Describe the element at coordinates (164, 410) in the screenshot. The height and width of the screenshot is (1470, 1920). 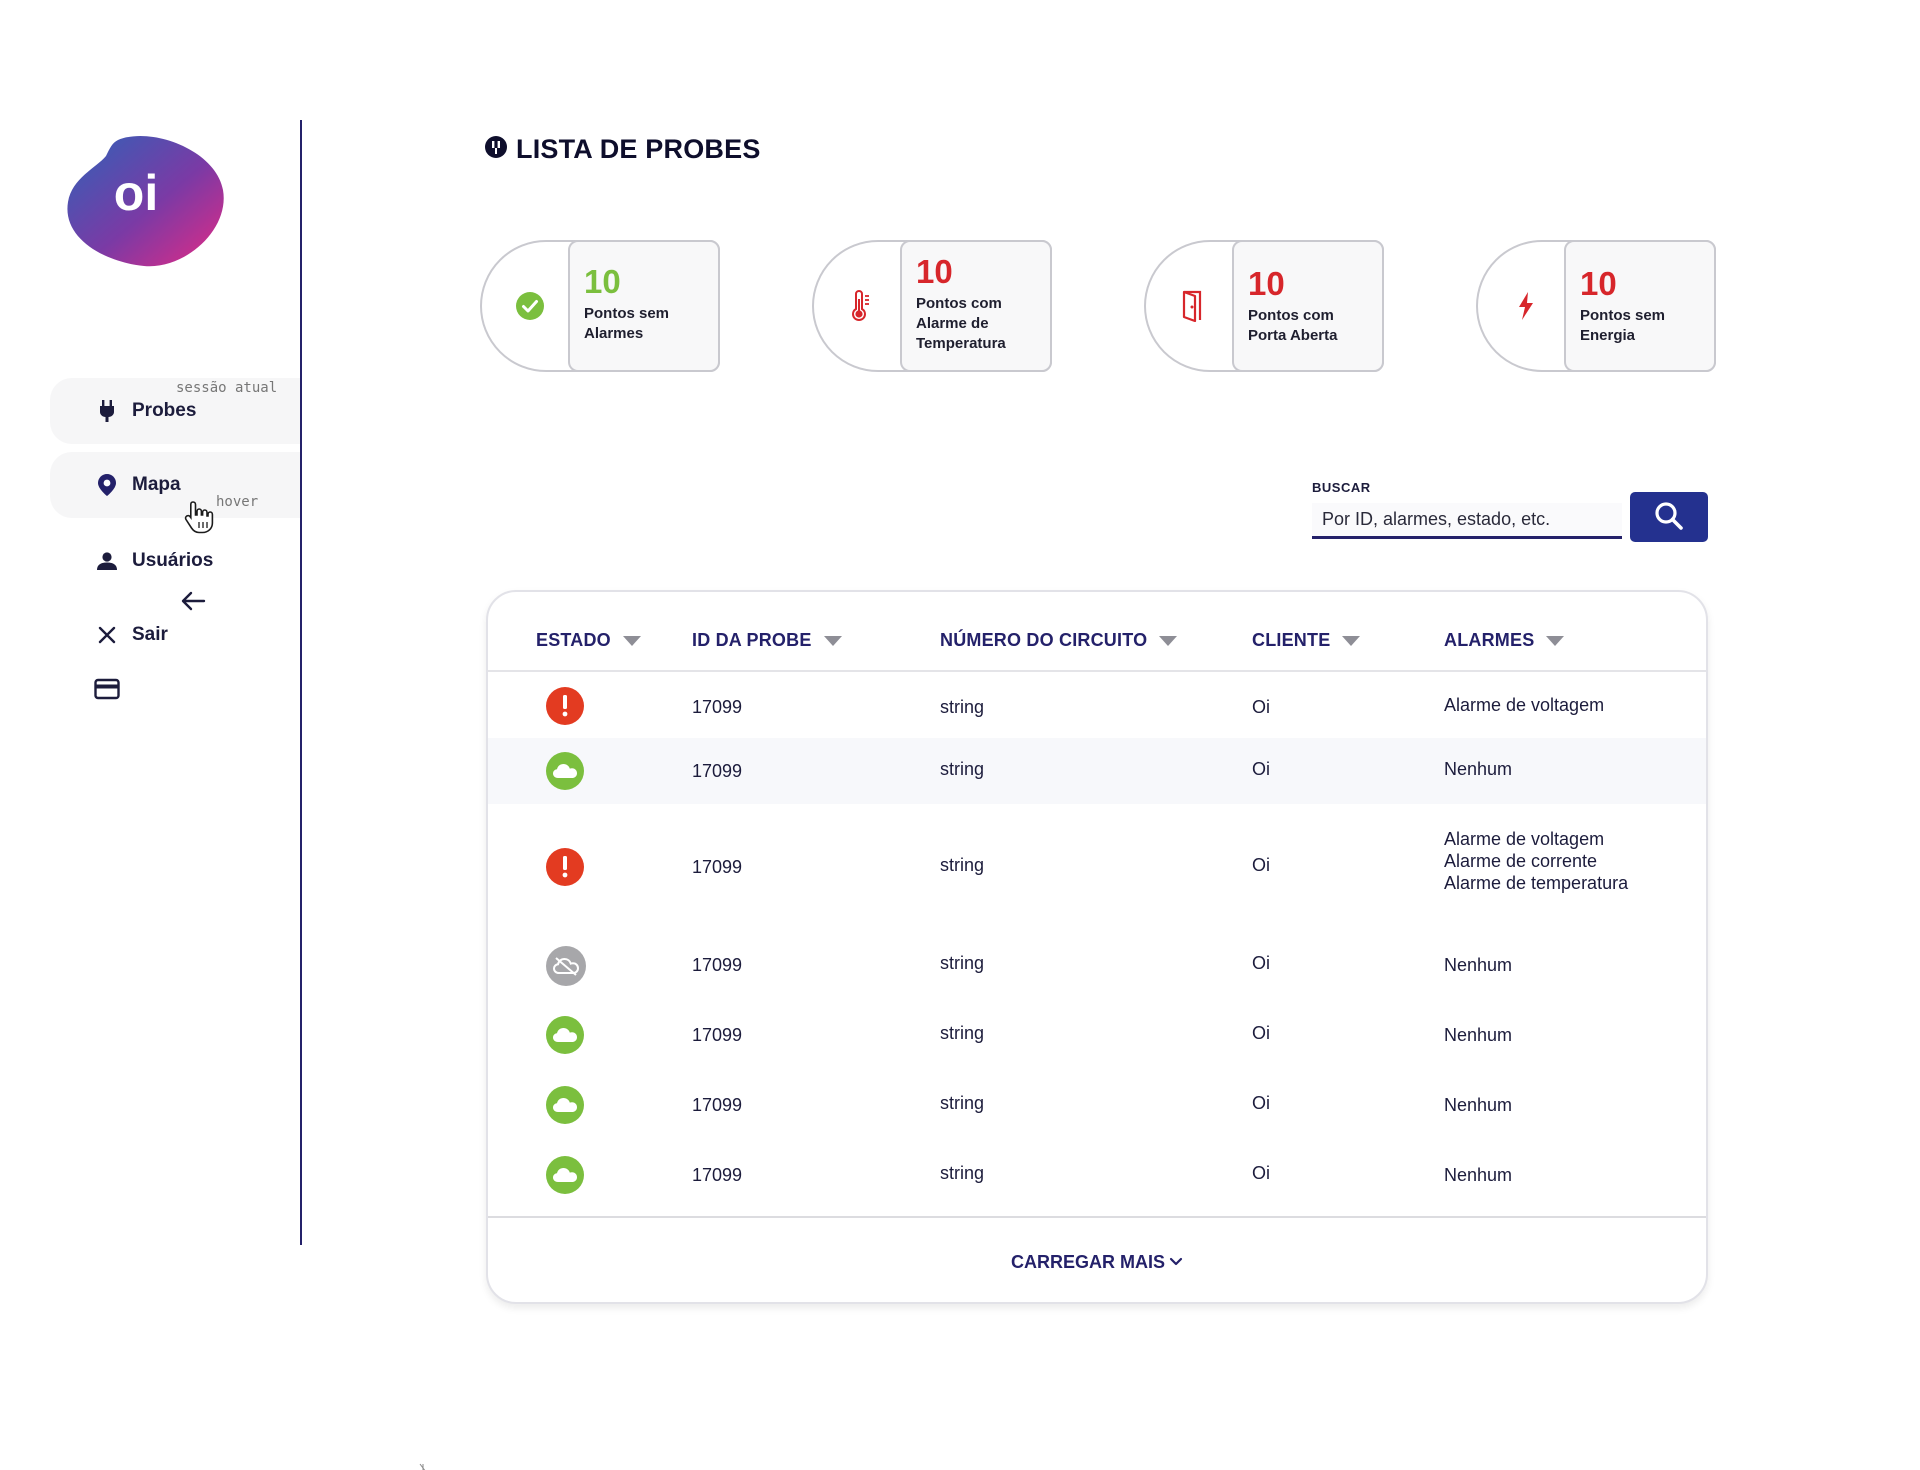
I see `sidebar-item-label: Probes` at that location.